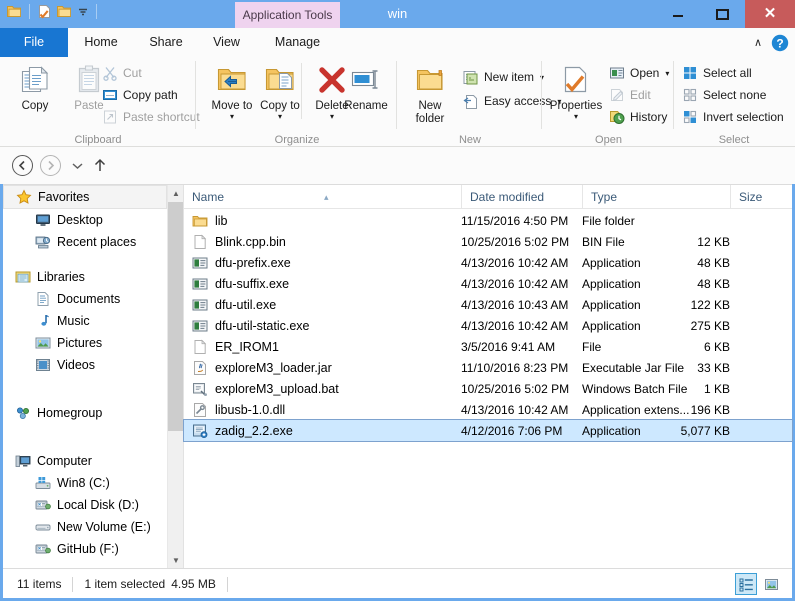 This screenshot has width=795, height=601. I want to click on title-bar: win ✕ Application Tools, so click(397, 14).